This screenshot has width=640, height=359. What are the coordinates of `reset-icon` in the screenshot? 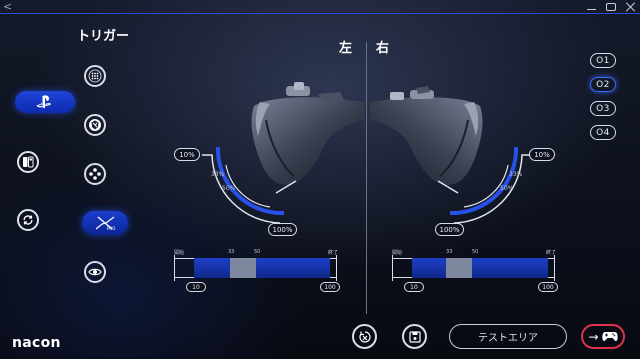 It's located at (364, 336).